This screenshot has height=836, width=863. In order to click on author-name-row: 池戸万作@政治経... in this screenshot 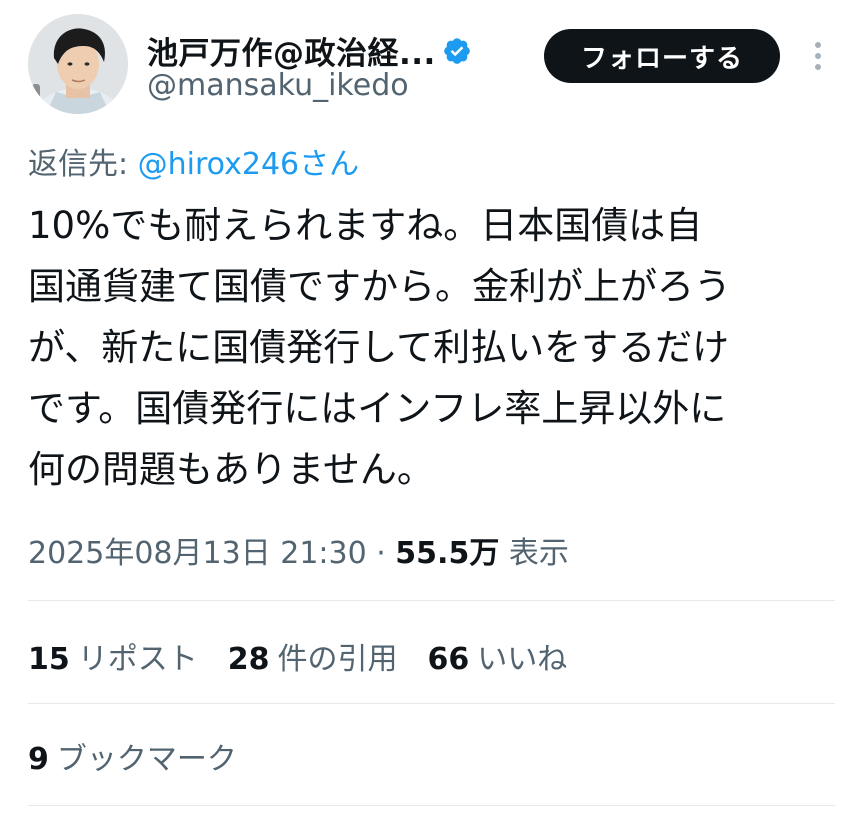, I will do `click(309, 50)`.